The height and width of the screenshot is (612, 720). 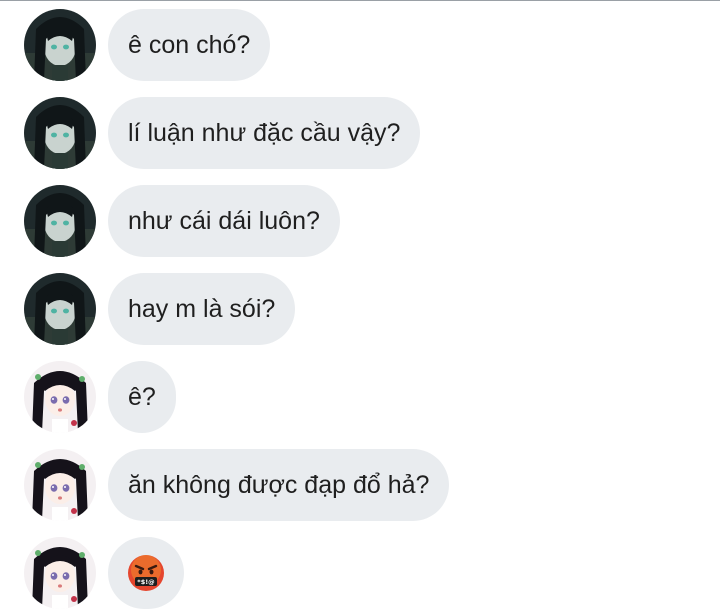 I want to click on message-bubble: *$!@, so click(x=146, y=573).